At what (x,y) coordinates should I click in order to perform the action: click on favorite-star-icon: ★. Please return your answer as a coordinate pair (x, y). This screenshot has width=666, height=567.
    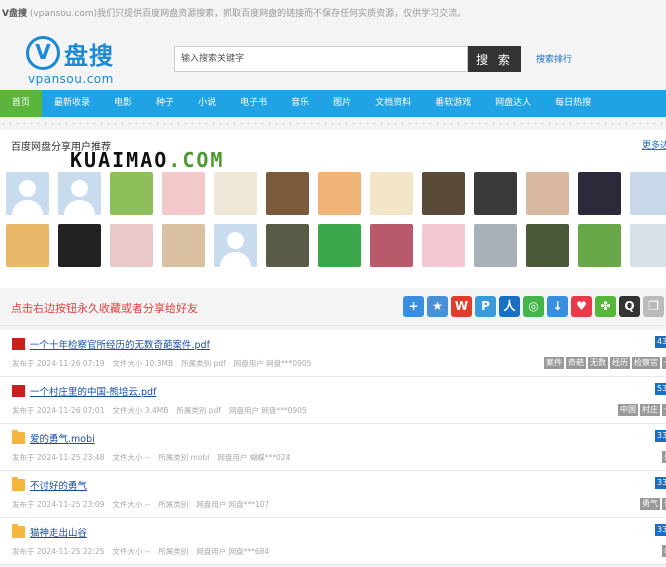
    Looking at the image, I should click on (437, 306).